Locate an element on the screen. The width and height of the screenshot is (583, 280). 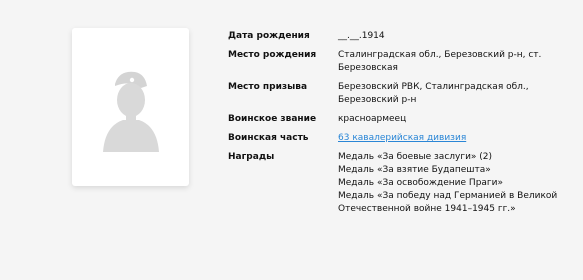
birth-place-label: Место рождения is located at coordinates (272, 55).